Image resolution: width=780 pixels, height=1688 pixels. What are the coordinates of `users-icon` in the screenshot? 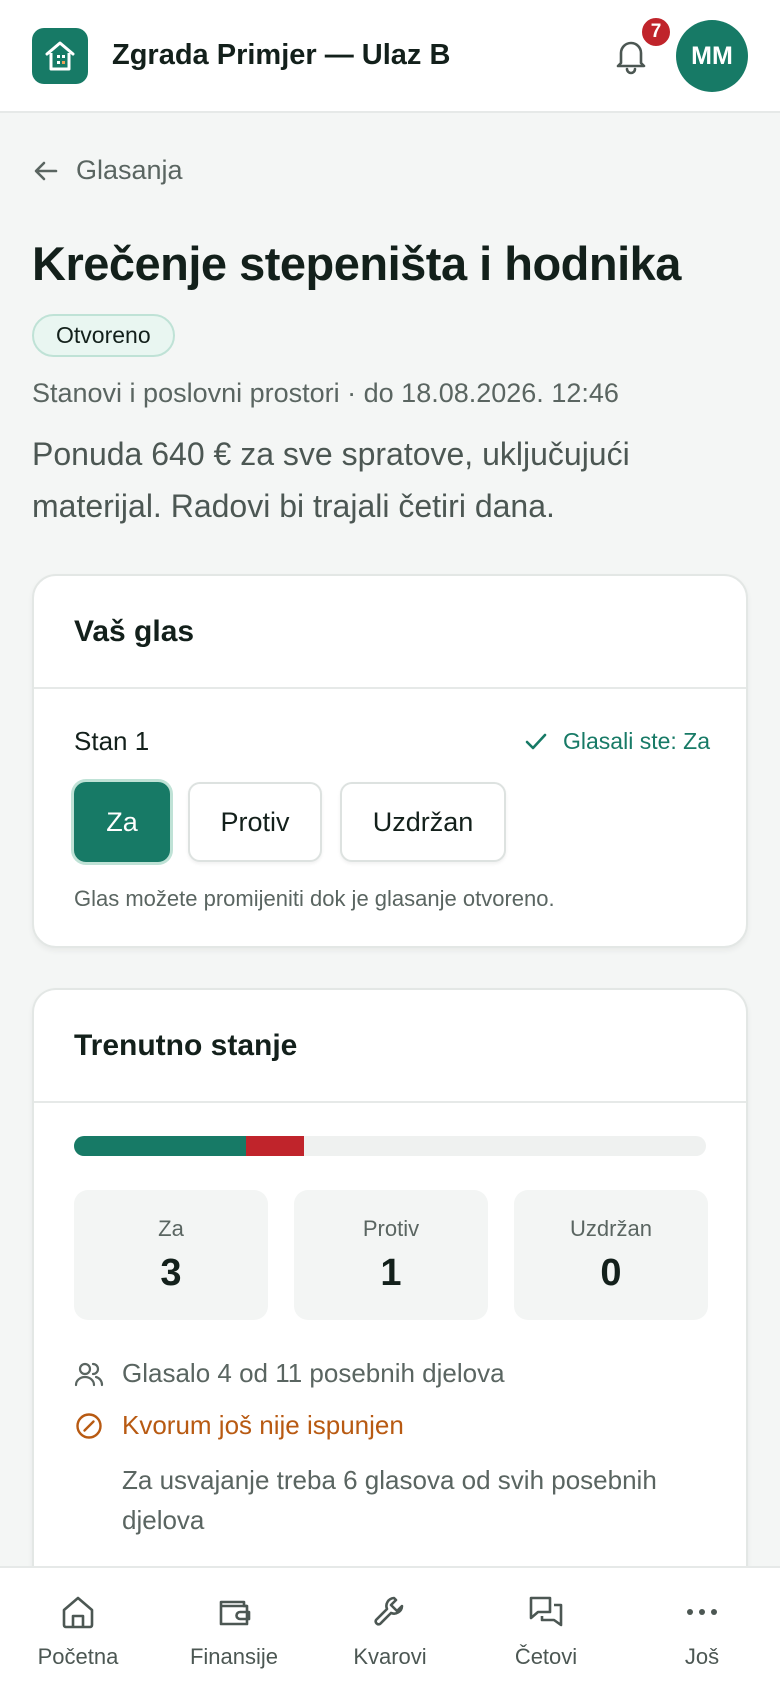 It's located at (89, 1374).